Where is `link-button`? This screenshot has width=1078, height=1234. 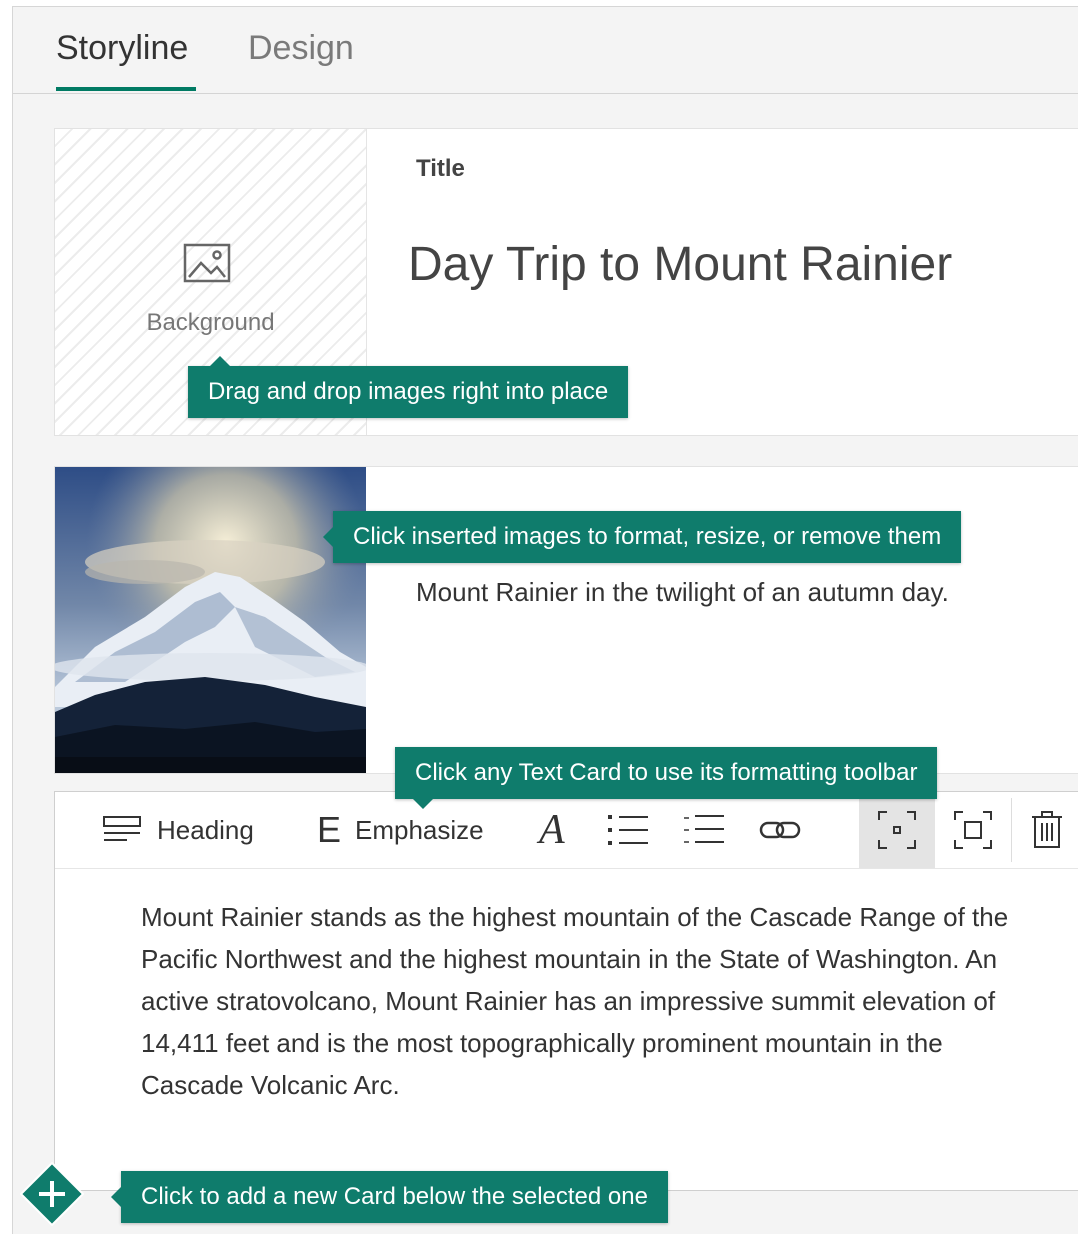
link-button is located at coordinates (780, 830).